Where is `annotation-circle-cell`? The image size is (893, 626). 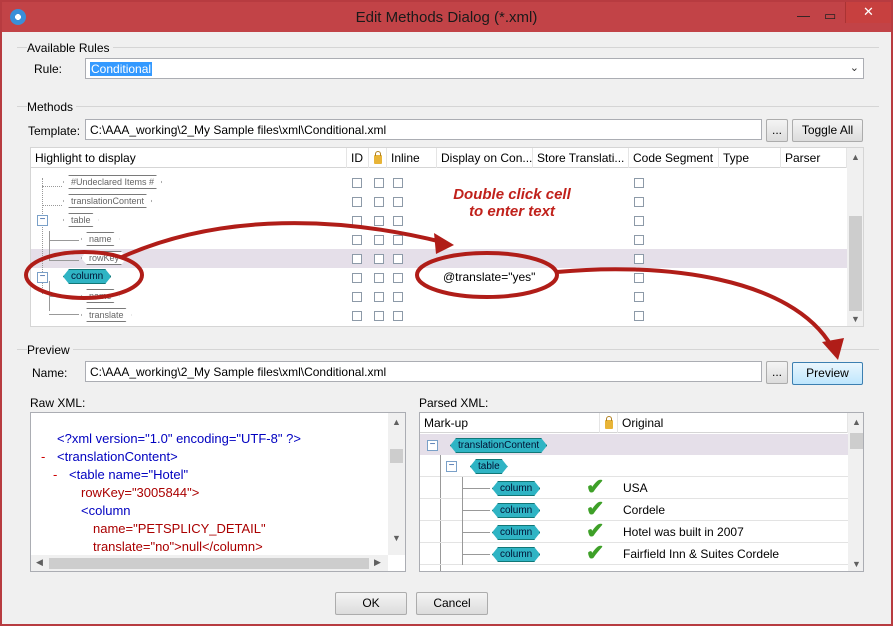
annotation-circle-cell is located at coordinates (487, 275).